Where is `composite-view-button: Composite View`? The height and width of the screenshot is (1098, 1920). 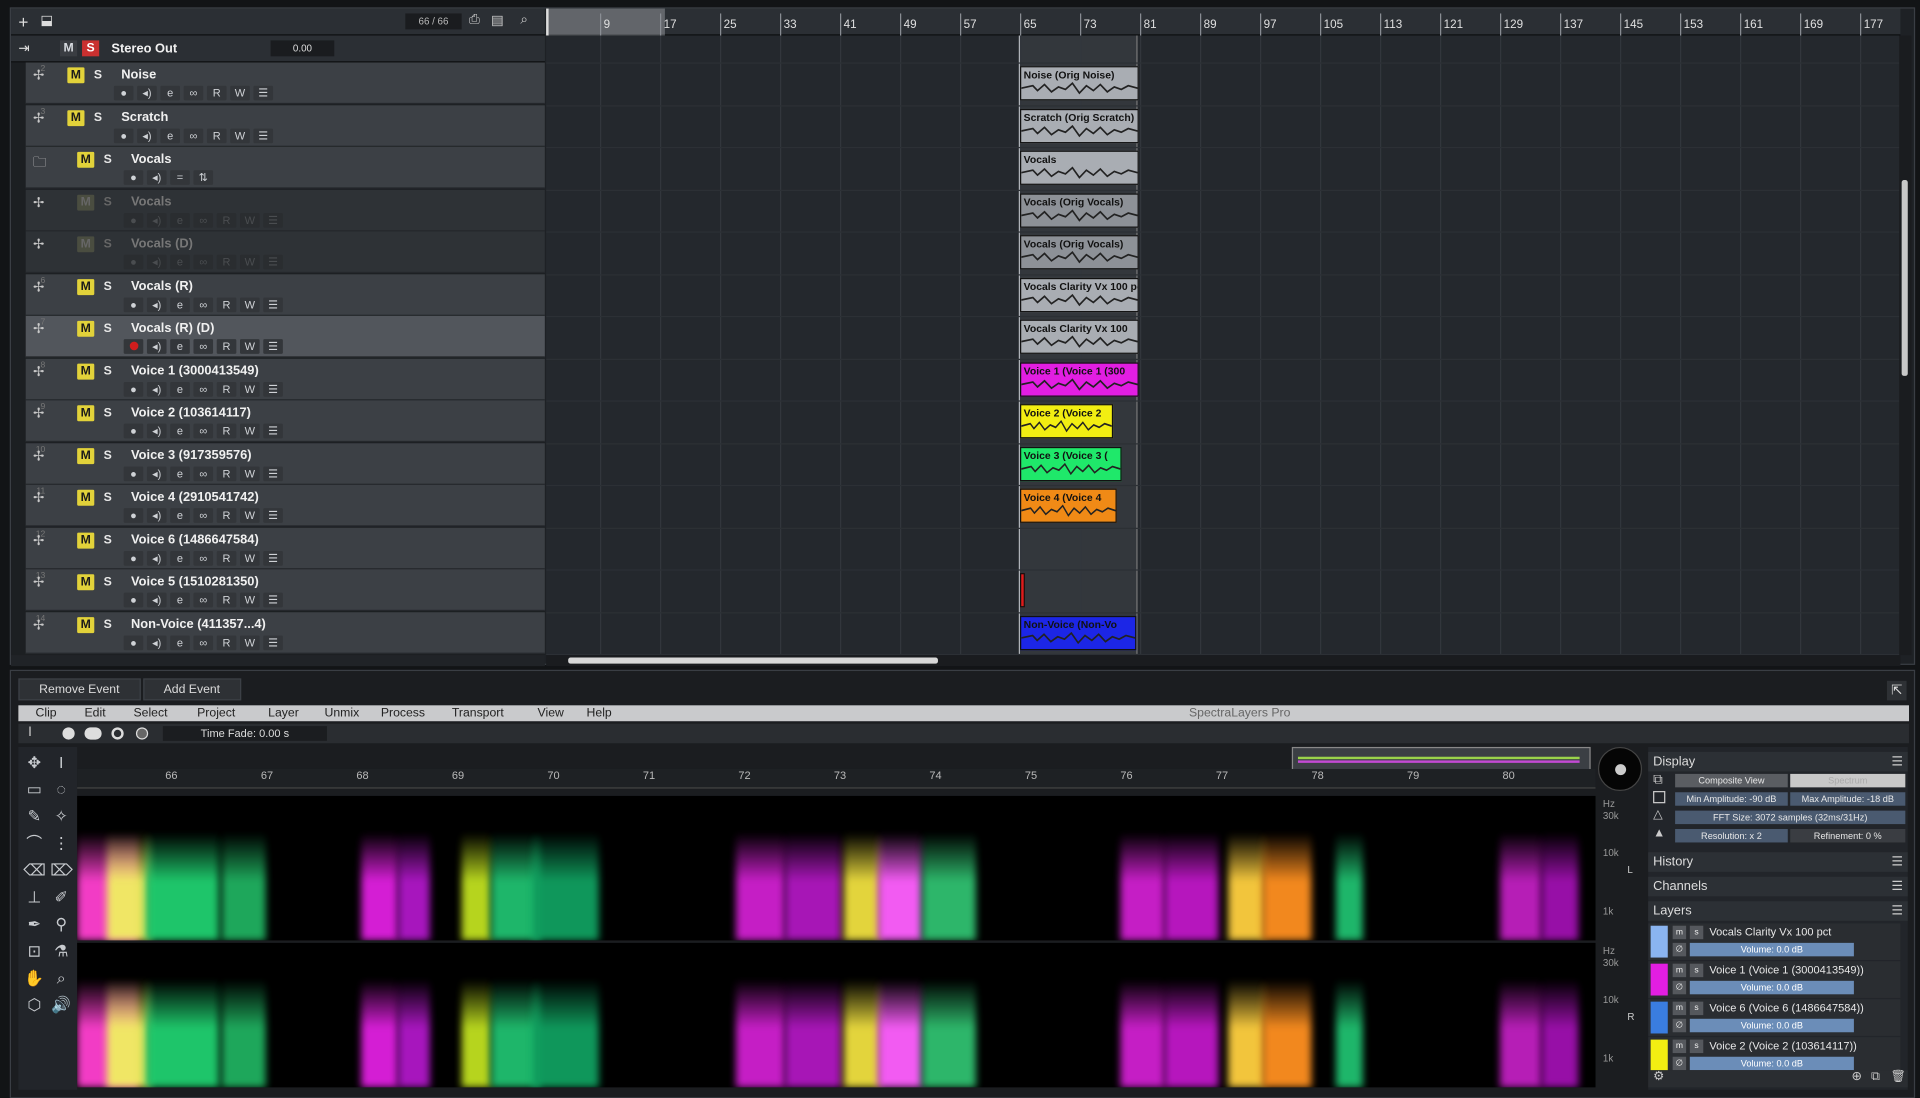
composite-view-button: Composite View is located at coordinates (1731, 780).